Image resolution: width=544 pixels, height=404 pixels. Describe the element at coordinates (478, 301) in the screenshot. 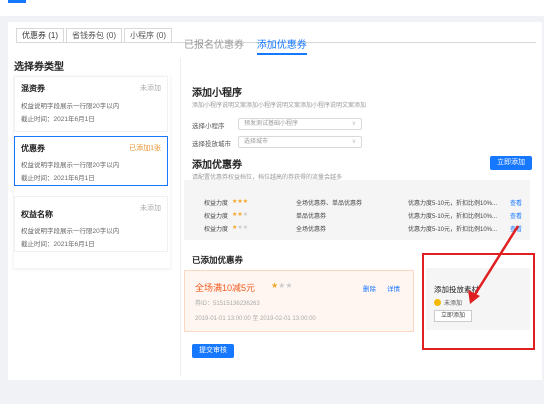

I see `annotation-highlight-box` at that location.